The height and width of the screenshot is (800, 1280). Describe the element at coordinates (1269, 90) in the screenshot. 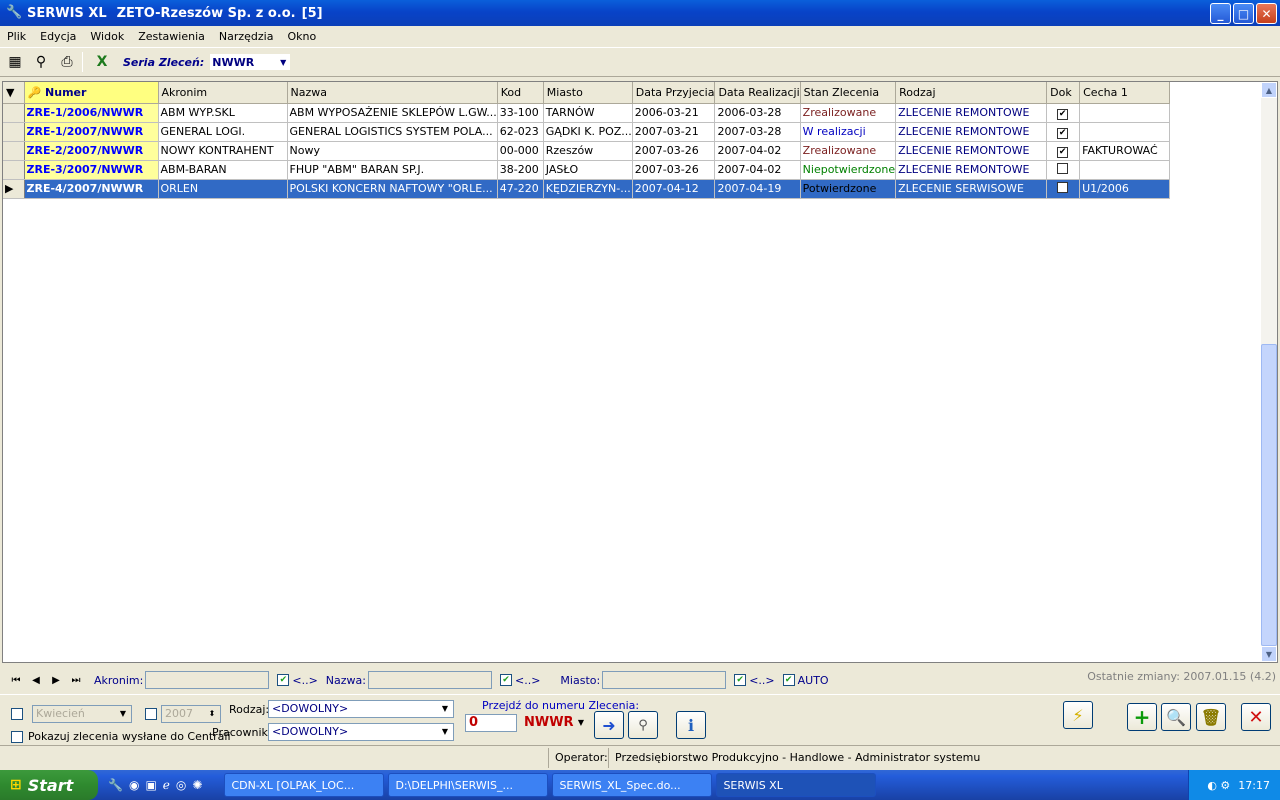

I see `scroll-up-icon: ▲` at that location.